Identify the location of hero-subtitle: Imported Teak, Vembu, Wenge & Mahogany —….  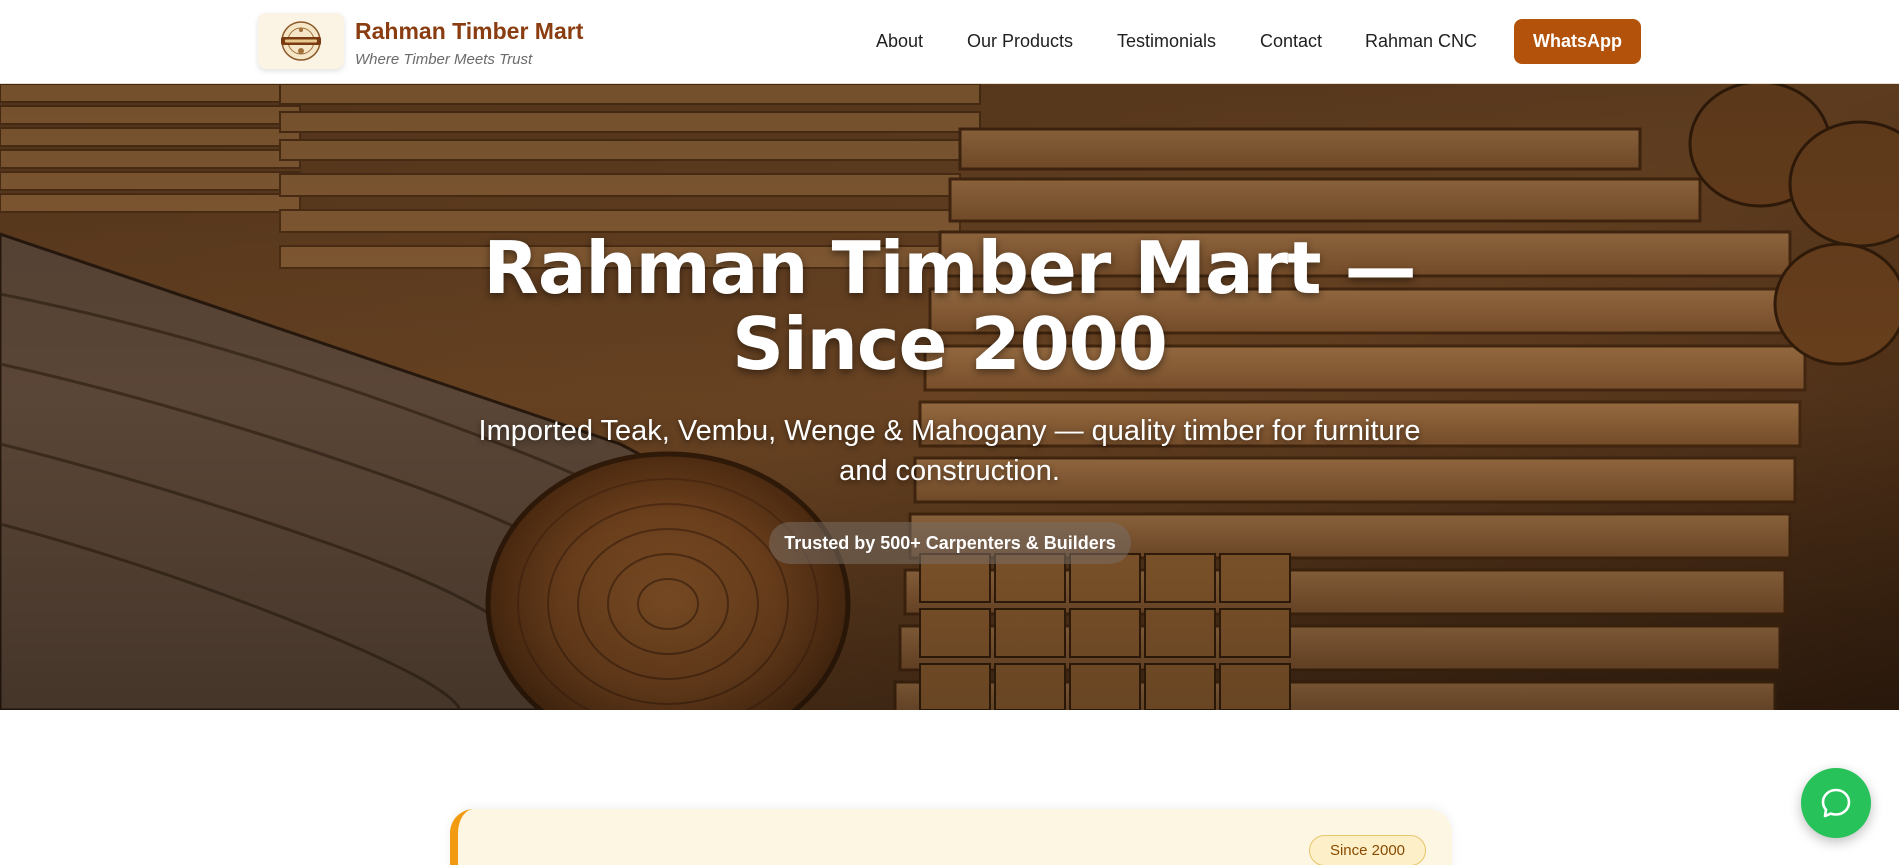
(949, 451).